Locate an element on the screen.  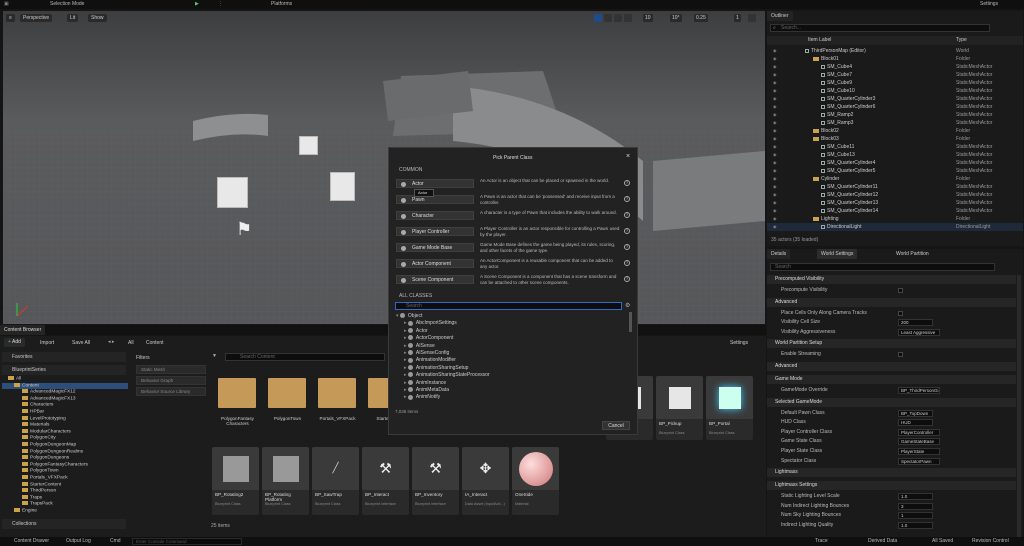
outliner-row: ◉ SM_Cube13 StaticMeshActor is located at coordinates (895, 155).